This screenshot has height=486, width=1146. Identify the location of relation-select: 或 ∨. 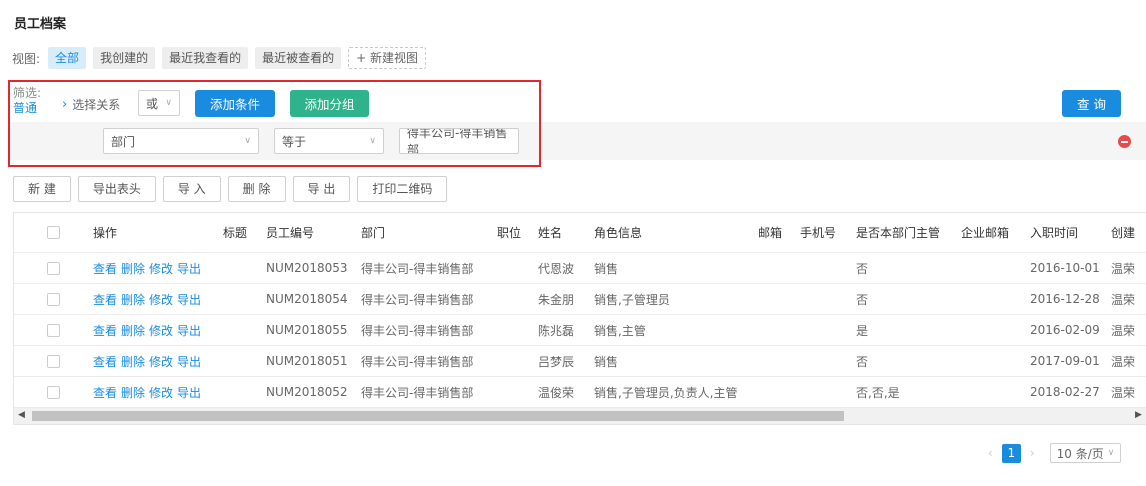
(159, 103).